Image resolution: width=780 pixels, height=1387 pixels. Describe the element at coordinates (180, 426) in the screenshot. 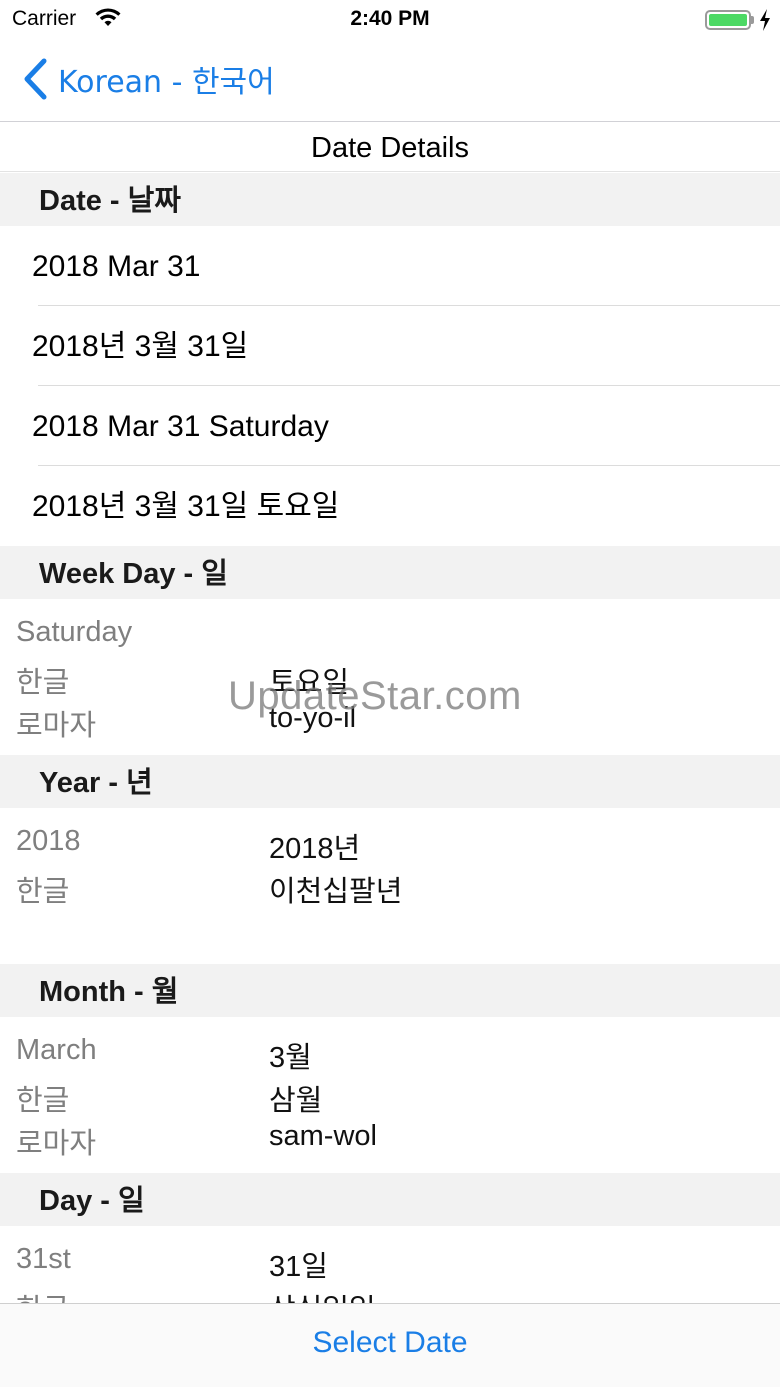

I see `date-format-text: 2018 Mar 31 Saturday` at that location.